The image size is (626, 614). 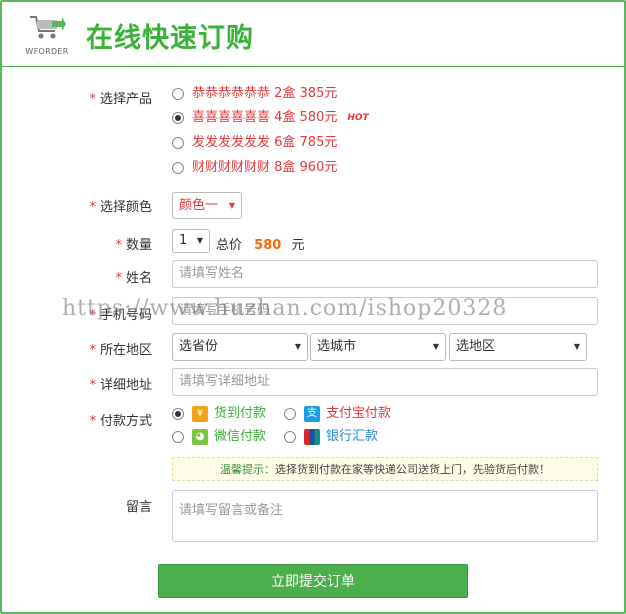 What do you see at coordinates (385, 274) in the screenshot?
I see `name-input: 请填写姓名` at bounding box center [385, 274].